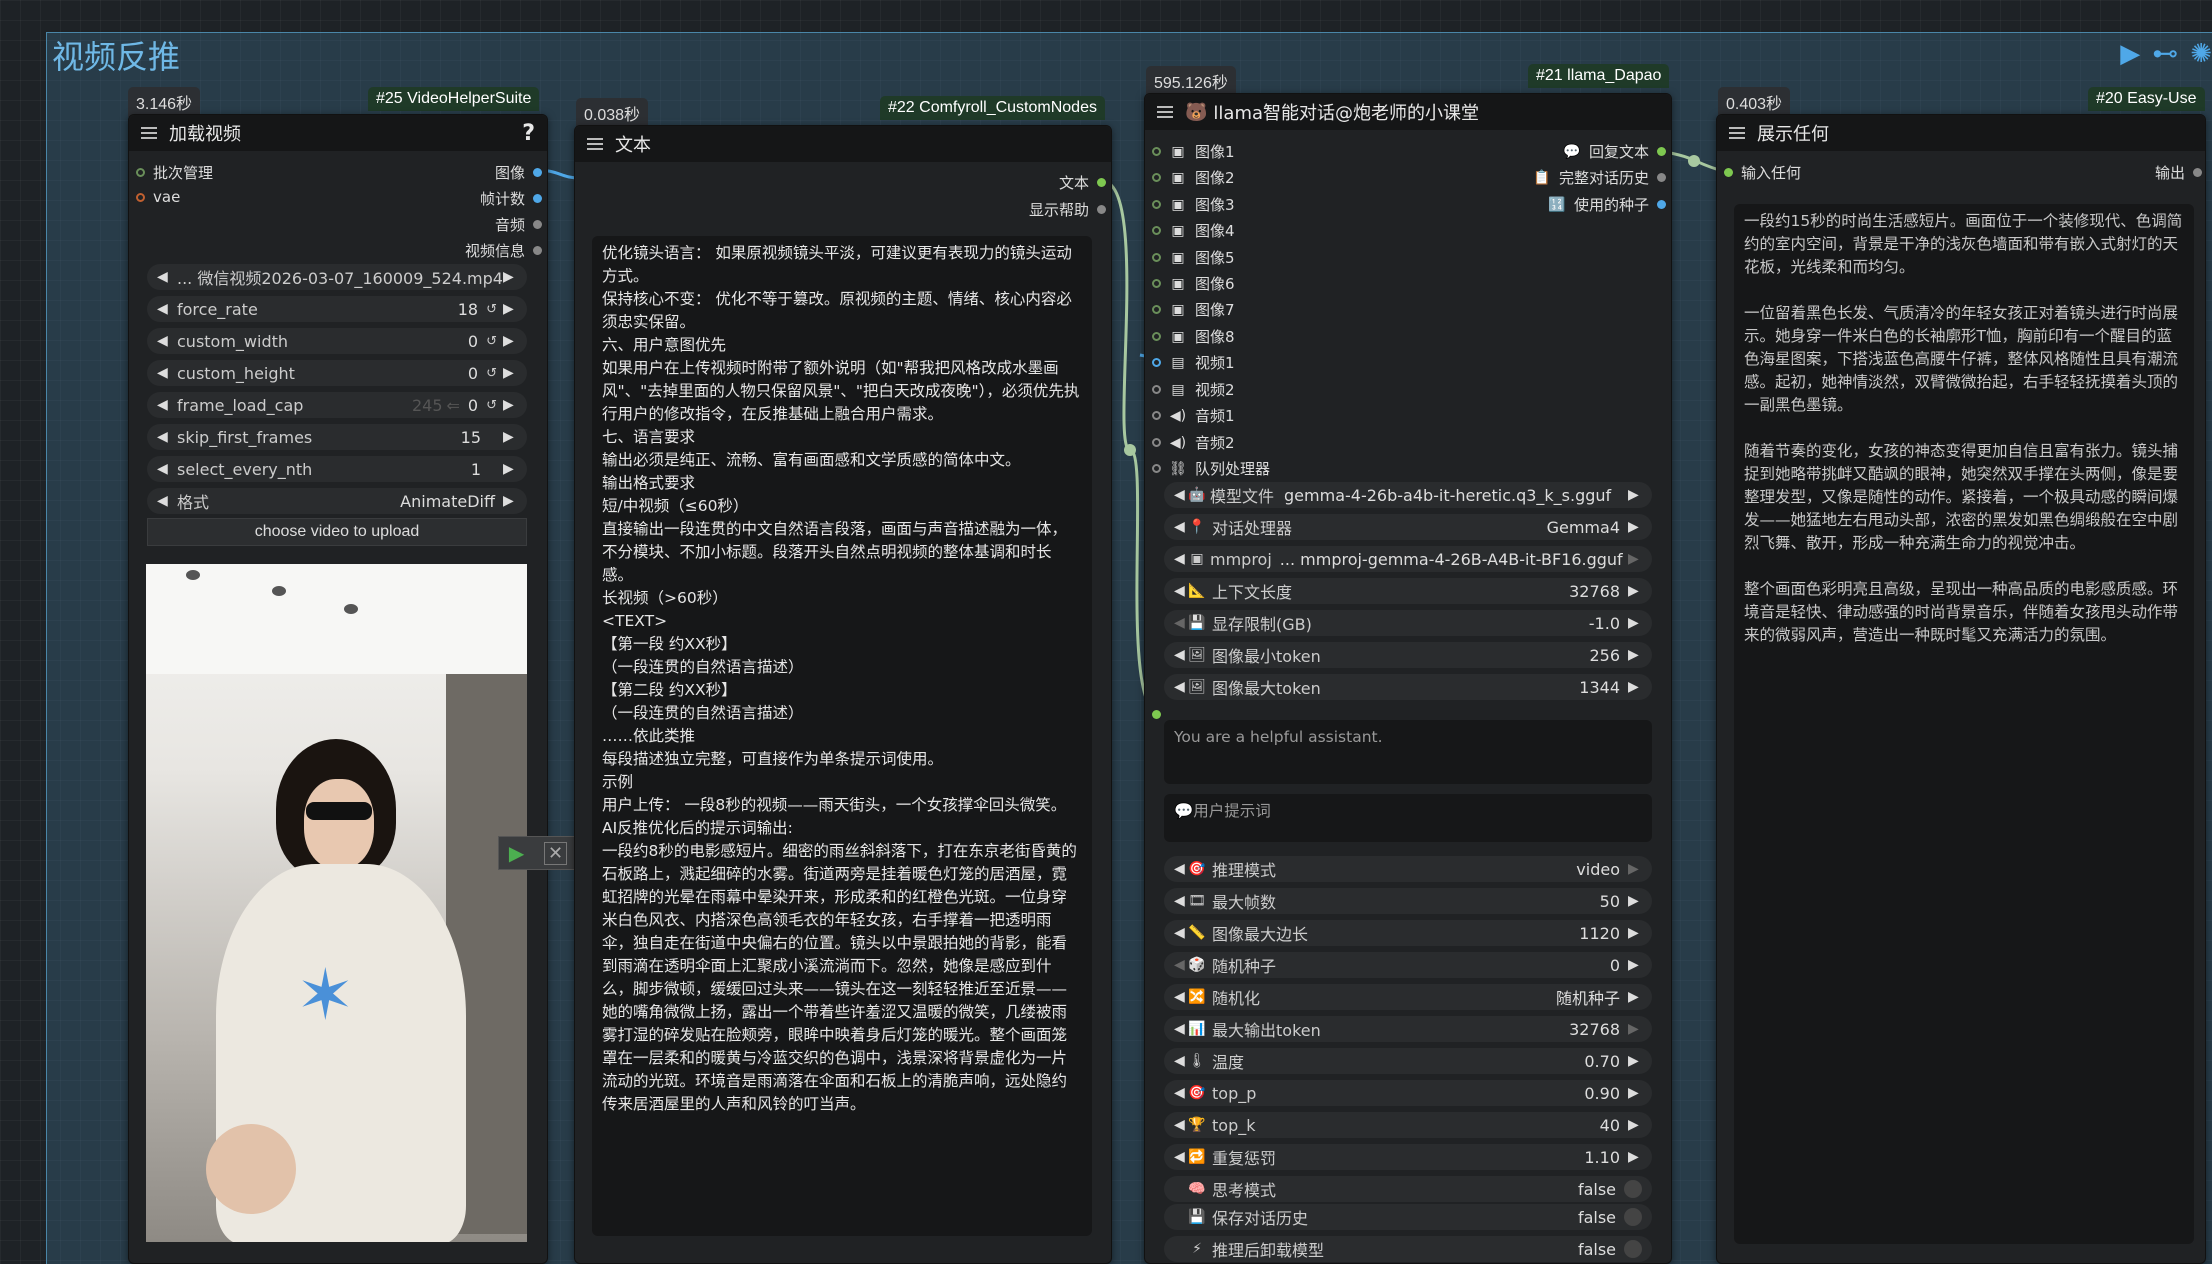  What do you see at coordinates (1211, 468) in the screenshot?
I see `input-queue-processor: ⛓ 队列处理器` at bounding box center [1211, 468].